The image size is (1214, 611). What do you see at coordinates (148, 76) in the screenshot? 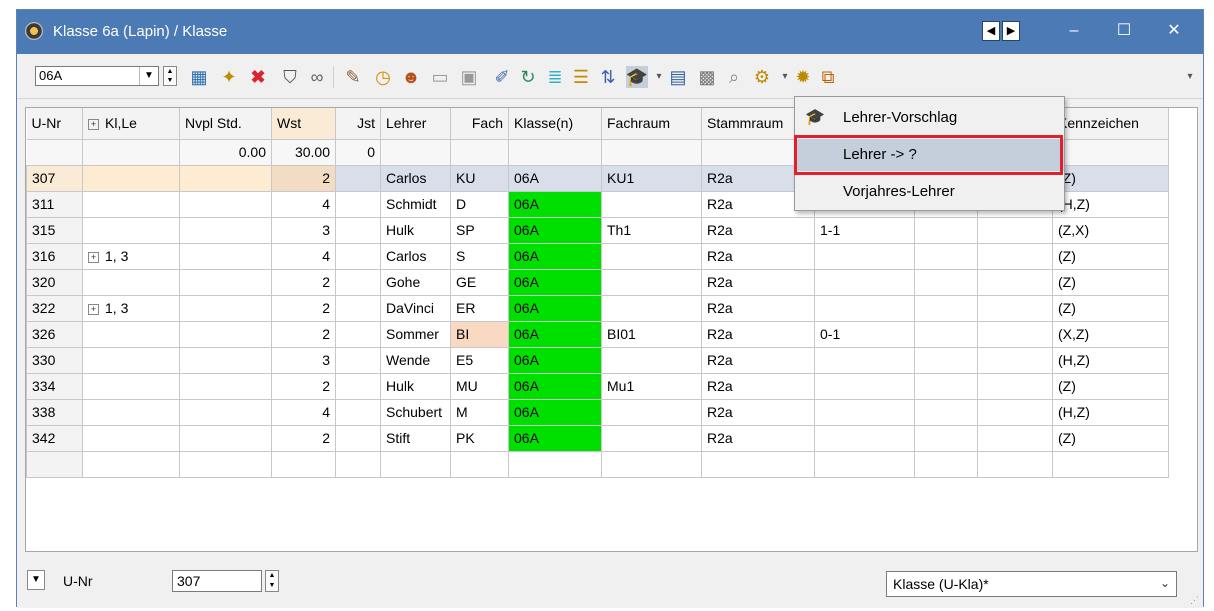
I see `chevron-down-icon: ▼` at bounding box center [148, 76].